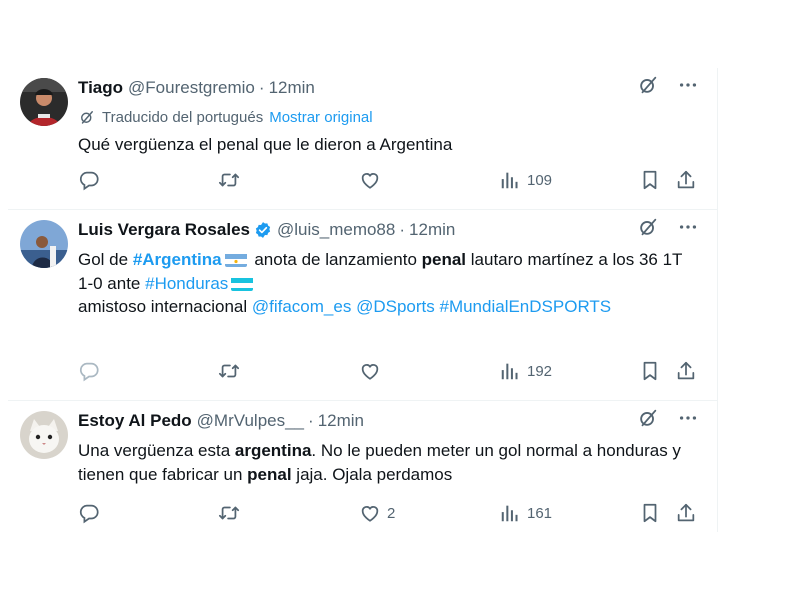  Describe the element at coordinates (395, 306) in the screenshot. I see `mention-link: @DSports` at that location.